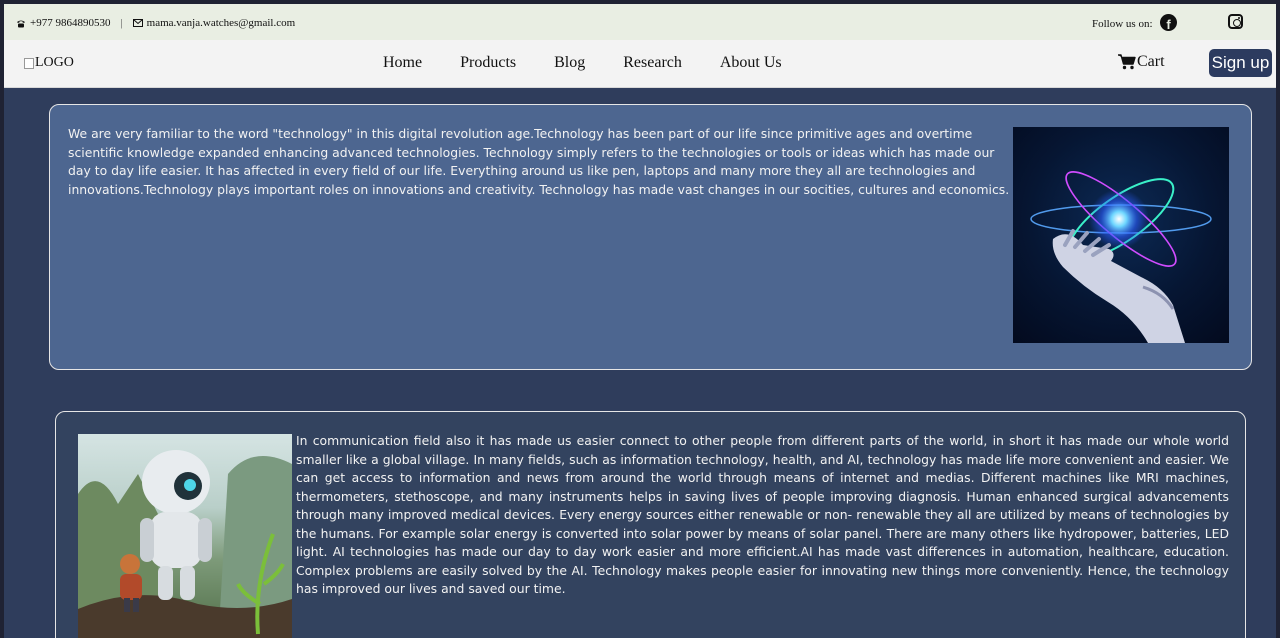 The height and width of the screenshot is (638, 1280). I want to click on logo: LOGO, so click(49, 63).